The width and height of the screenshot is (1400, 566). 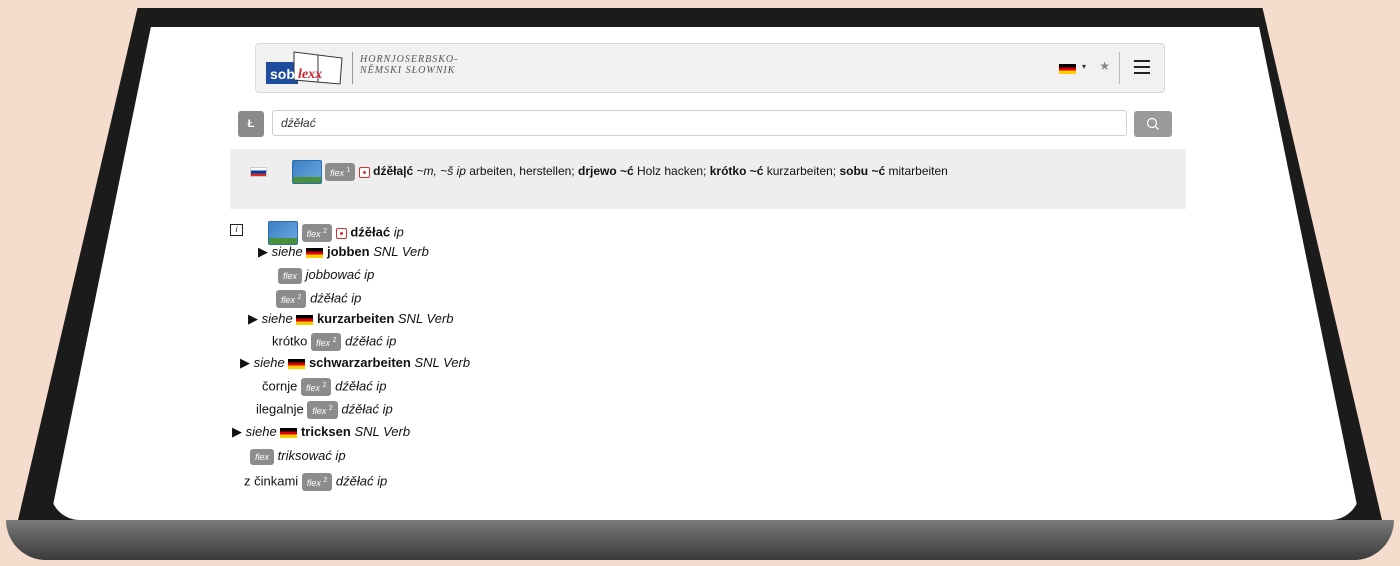 What do you see at coordinates (280, 386) in the screenshot?
I see `prefix-word: čornje` at bounding box center [280, 386].